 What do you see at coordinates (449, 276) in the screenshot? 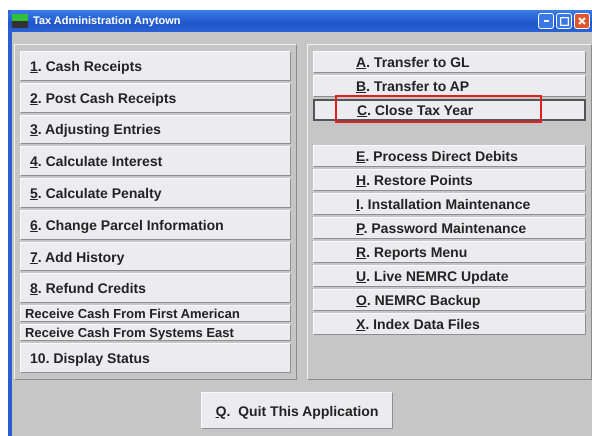
I see `menu-button: U. Live NEMRC Update` at bounding box center [449, 276].